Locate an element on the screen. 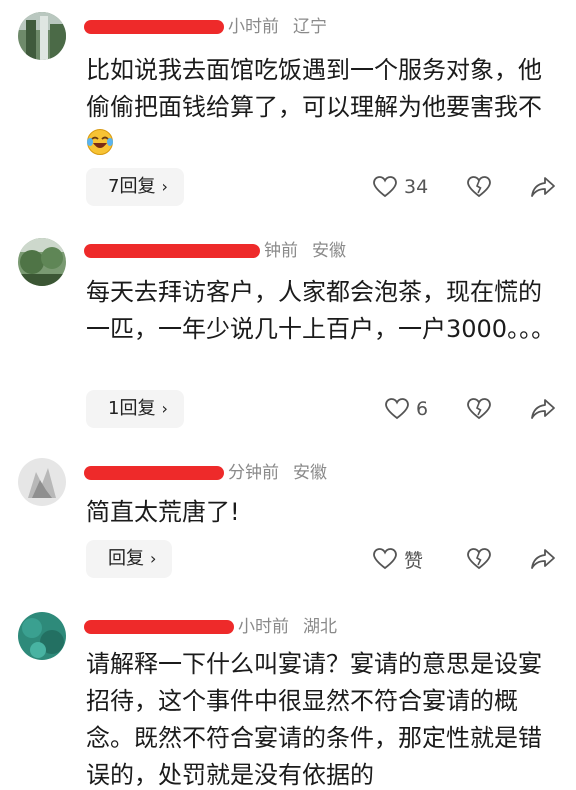  replies-button: 1回复 › is located at coordinates (135, 409).